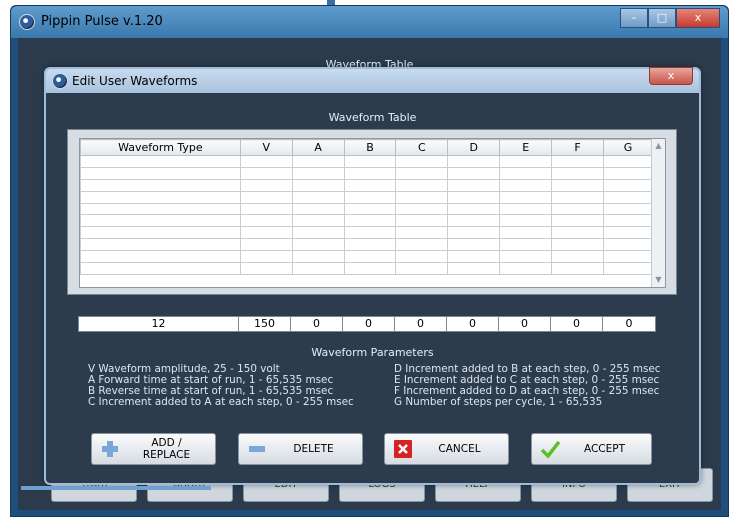  Describe the element at coordinates (662, 18) in the screenshot. I see `maximize-button: □` at that location.